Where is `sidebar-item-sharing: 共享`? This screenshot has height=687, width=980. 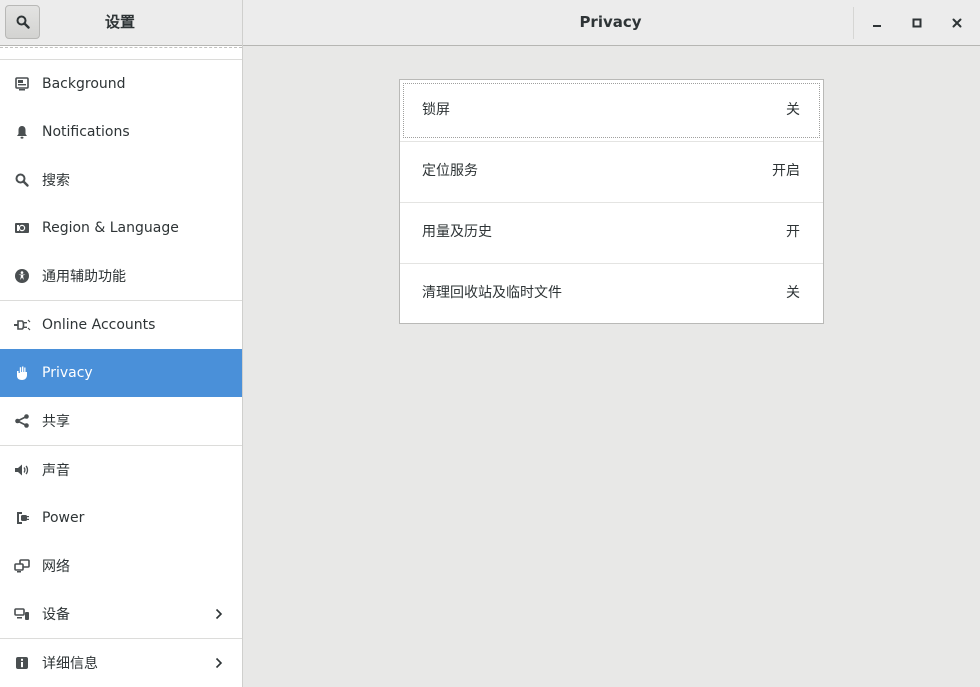
sidebar-item-sharing: 共享 is located at coordinates (121, 421).